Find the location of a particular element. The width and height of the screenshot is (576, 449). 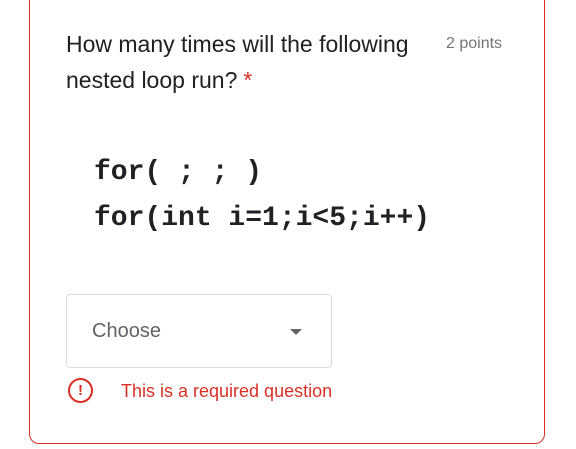

points-label: 2 points is located at coordinates (474, 43).